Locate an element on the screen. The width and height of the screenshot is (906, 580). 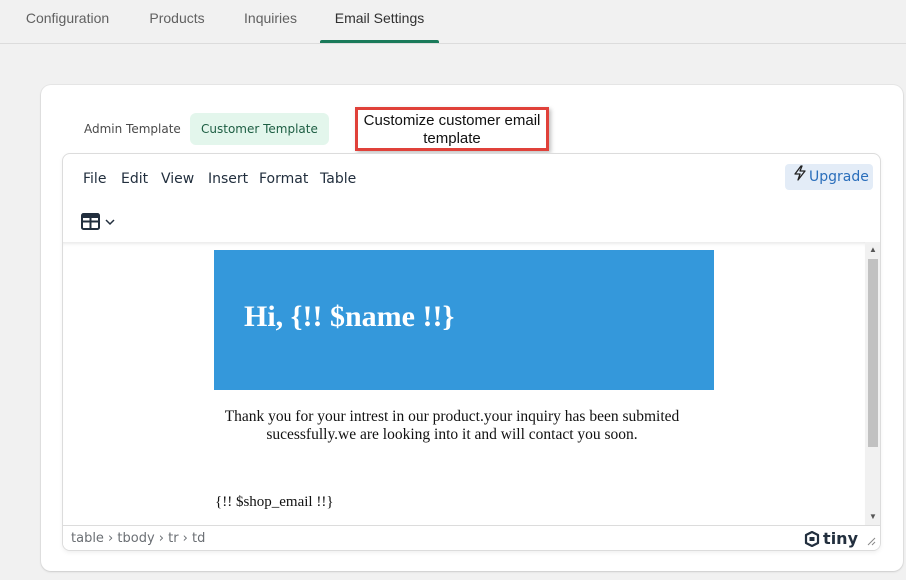
admin-template-tab: Admin Template is located at coordinates (132, 129).